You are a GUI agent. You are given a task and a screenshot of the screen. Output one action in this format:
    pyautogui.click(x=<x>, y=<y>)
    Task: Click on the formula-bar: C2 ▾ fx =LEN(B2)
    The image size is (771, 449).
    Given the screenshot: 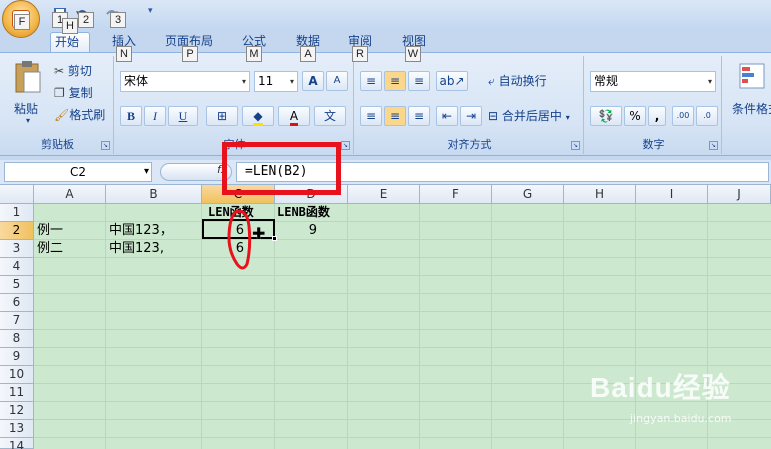 What is the action you would take?
    pyautogui.click(x=385, y=172)
    